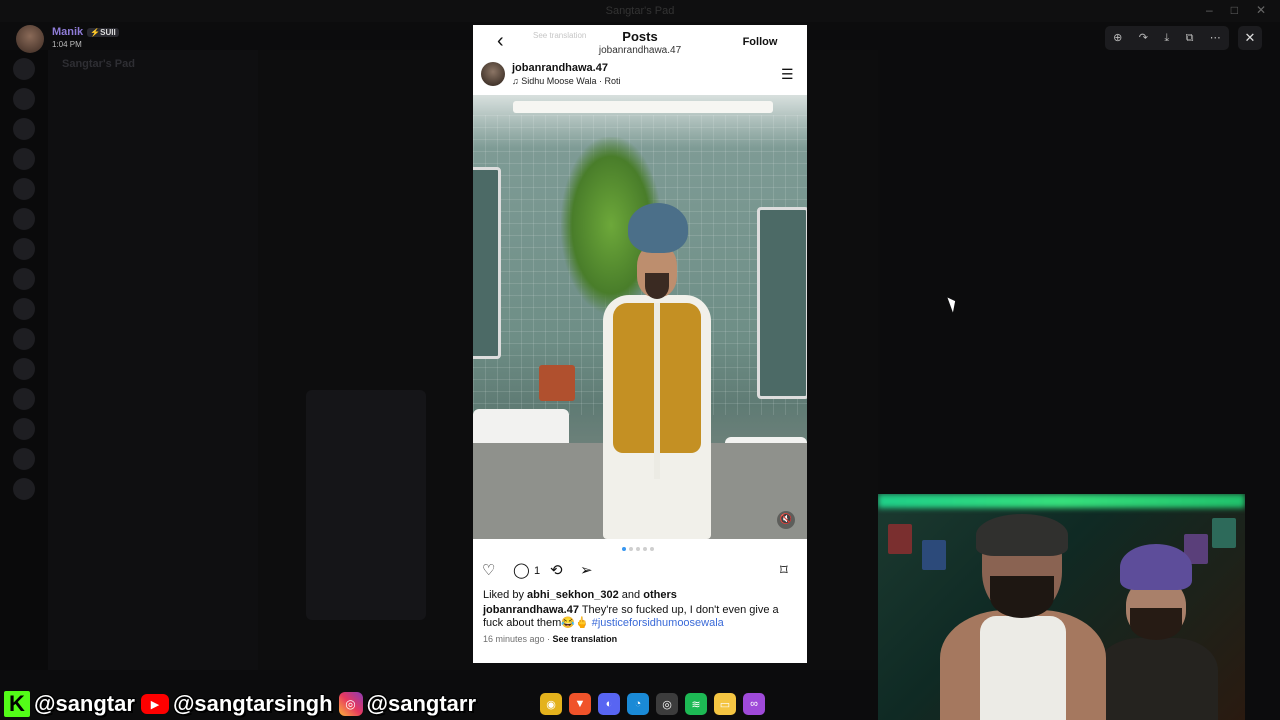 Image resolution: width=1280 pixels, height=720 pixels. What do you see at coordinates (1061, 501) in the screenshot?
I see `neon-light` at bounding box center [1061, 501].